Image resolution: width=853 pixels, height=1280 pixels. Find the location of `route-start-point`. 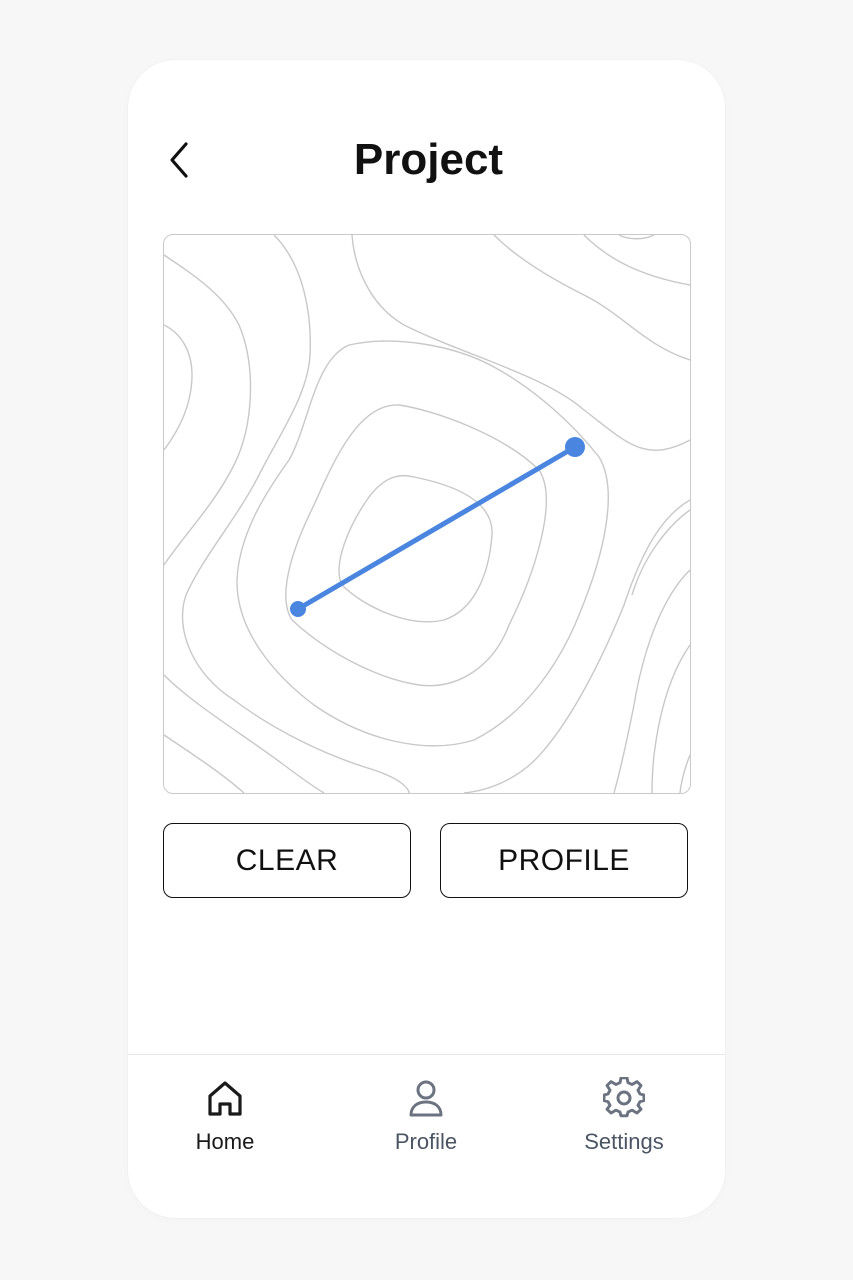

route-start-point is located at coordinates (298, 609).